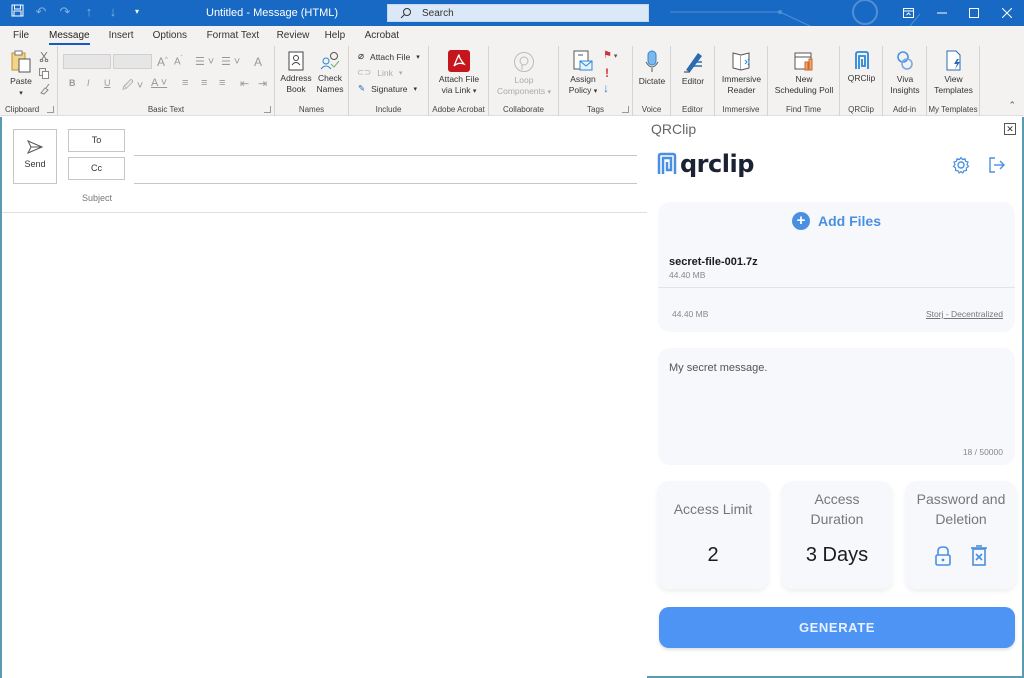  What do you see at coordinates (41, 12) in the screenshot?
I see `undo-icon: ↶` at bounding box center [41, 12].